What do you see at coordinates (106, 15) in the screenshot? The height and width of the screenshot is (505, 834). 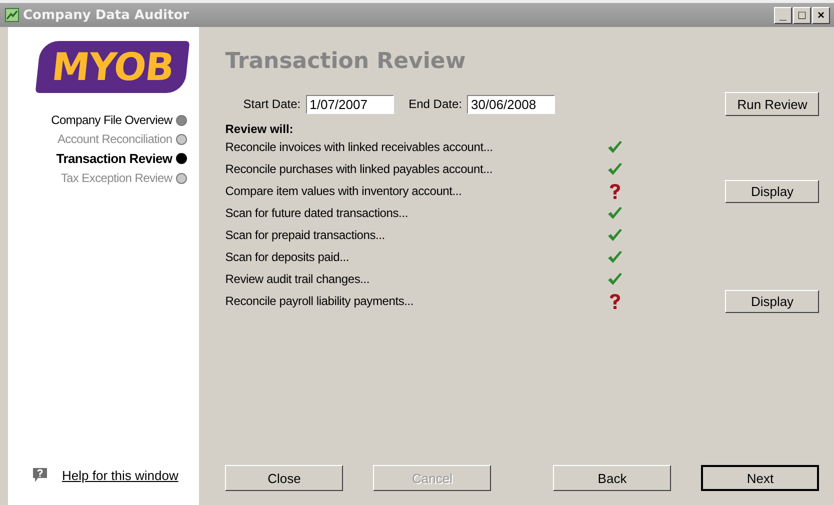 I see `window-title: Company Data Auditor` at bounding box center [106, 15].